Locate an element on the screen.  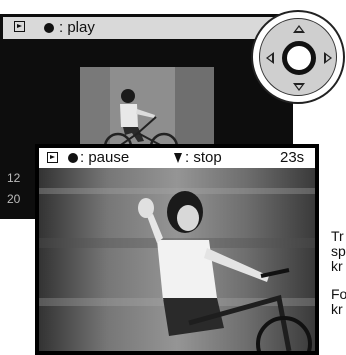
stop-label: : stop is located at coordinates (203, 157).